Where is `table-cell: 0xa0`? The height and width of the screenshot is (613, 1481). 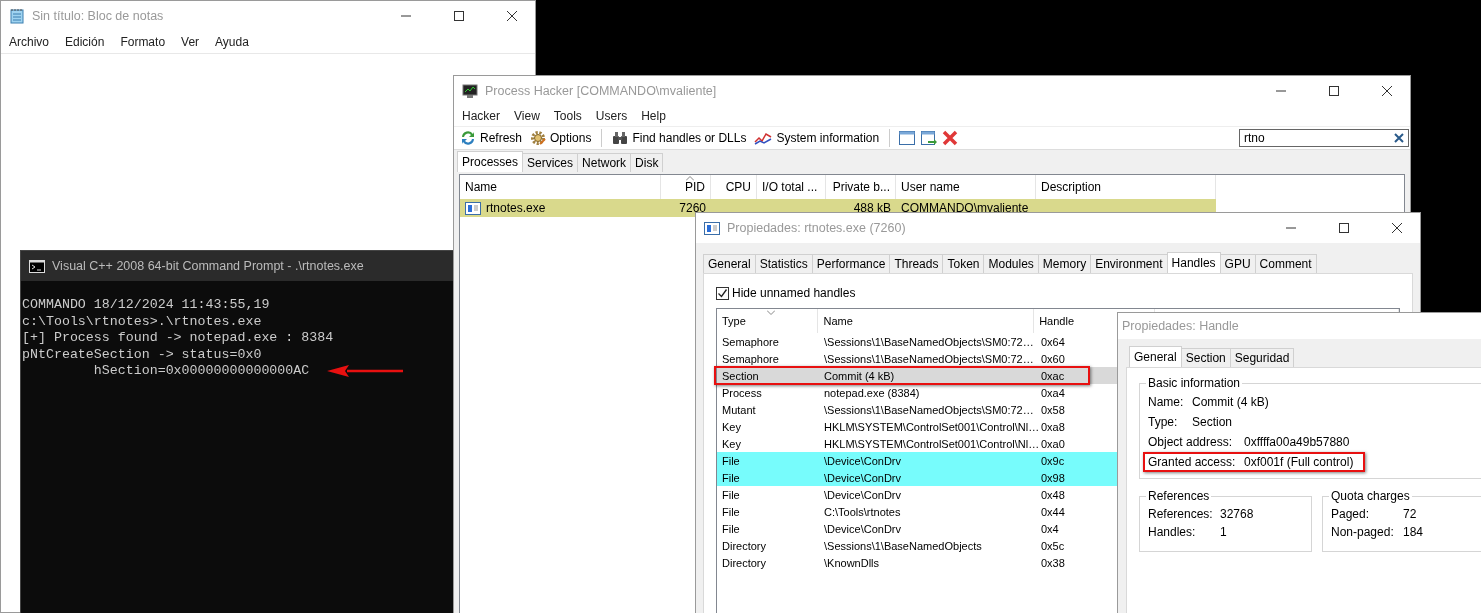
table-cell: 0xa0 is located at coordinates (1053, 443).